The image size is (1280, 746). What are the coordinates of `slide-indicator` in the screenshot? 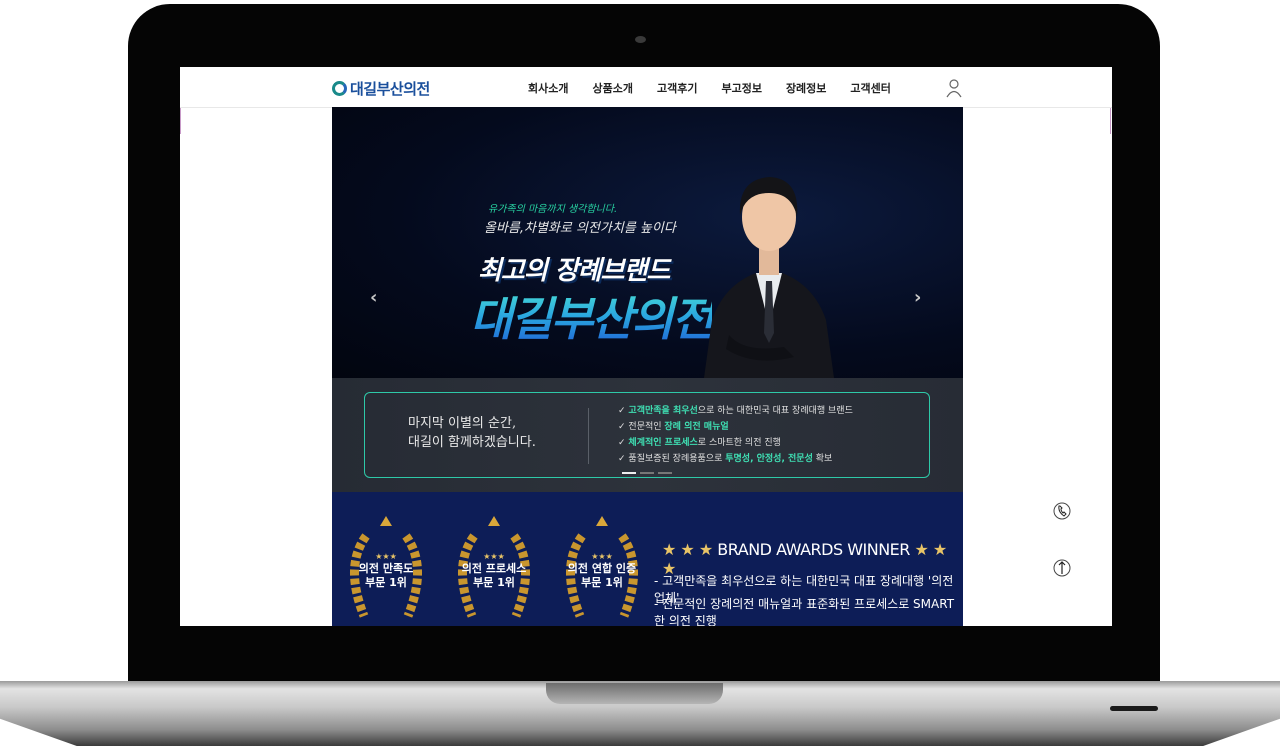 It's located at (647, 473).